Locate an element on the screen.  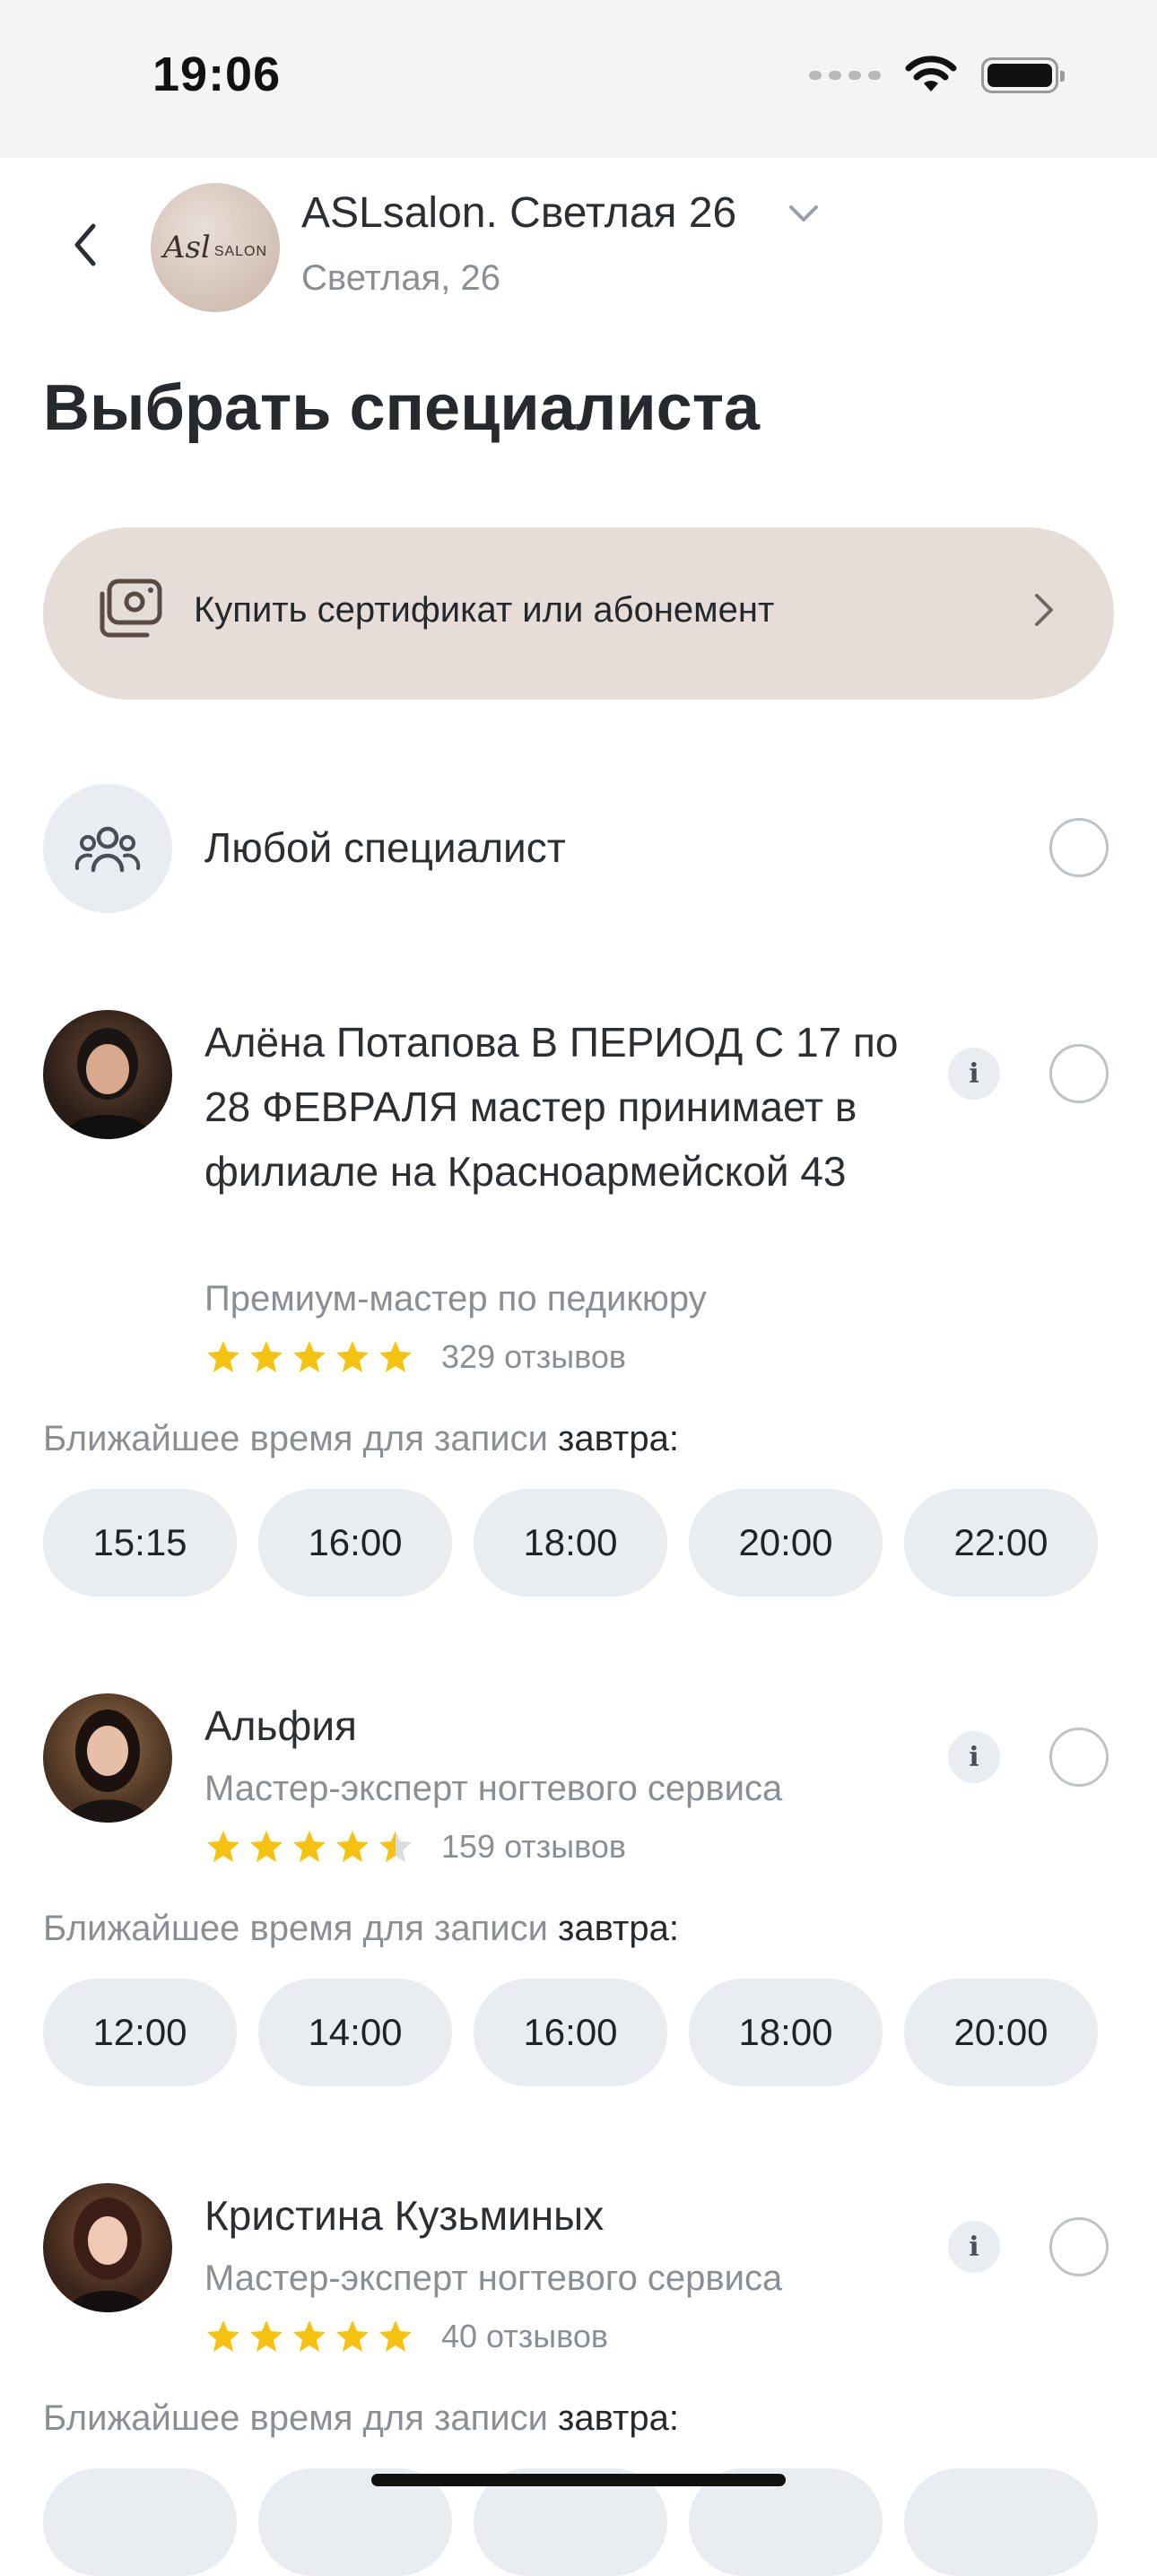
time-slot: 15:15 is located at coordinates (140, 1543).